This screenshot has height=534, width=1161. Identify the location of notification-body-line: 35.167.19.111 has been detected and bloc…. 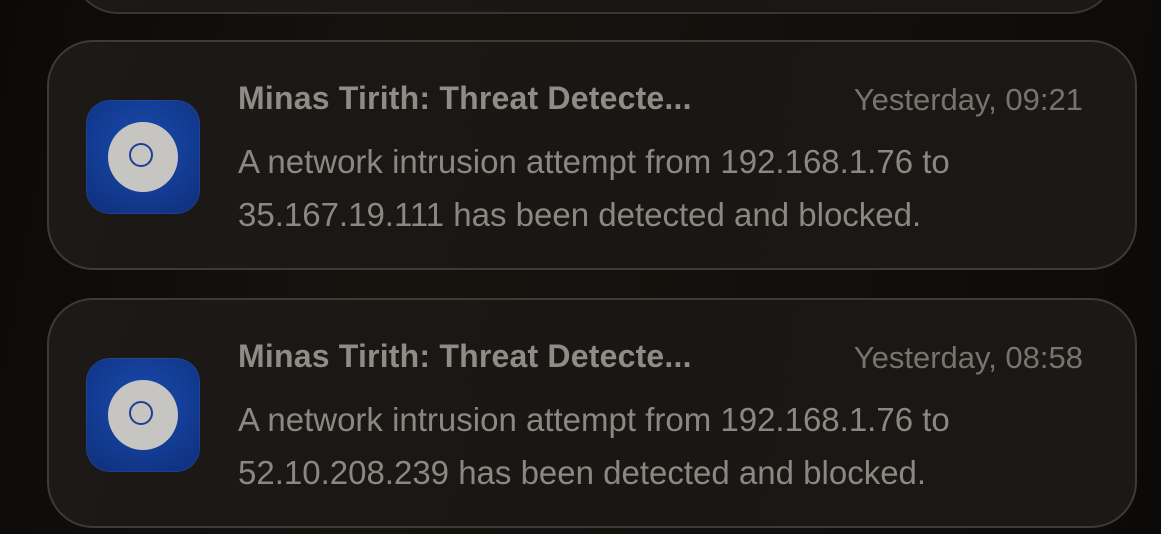
(580, 214).